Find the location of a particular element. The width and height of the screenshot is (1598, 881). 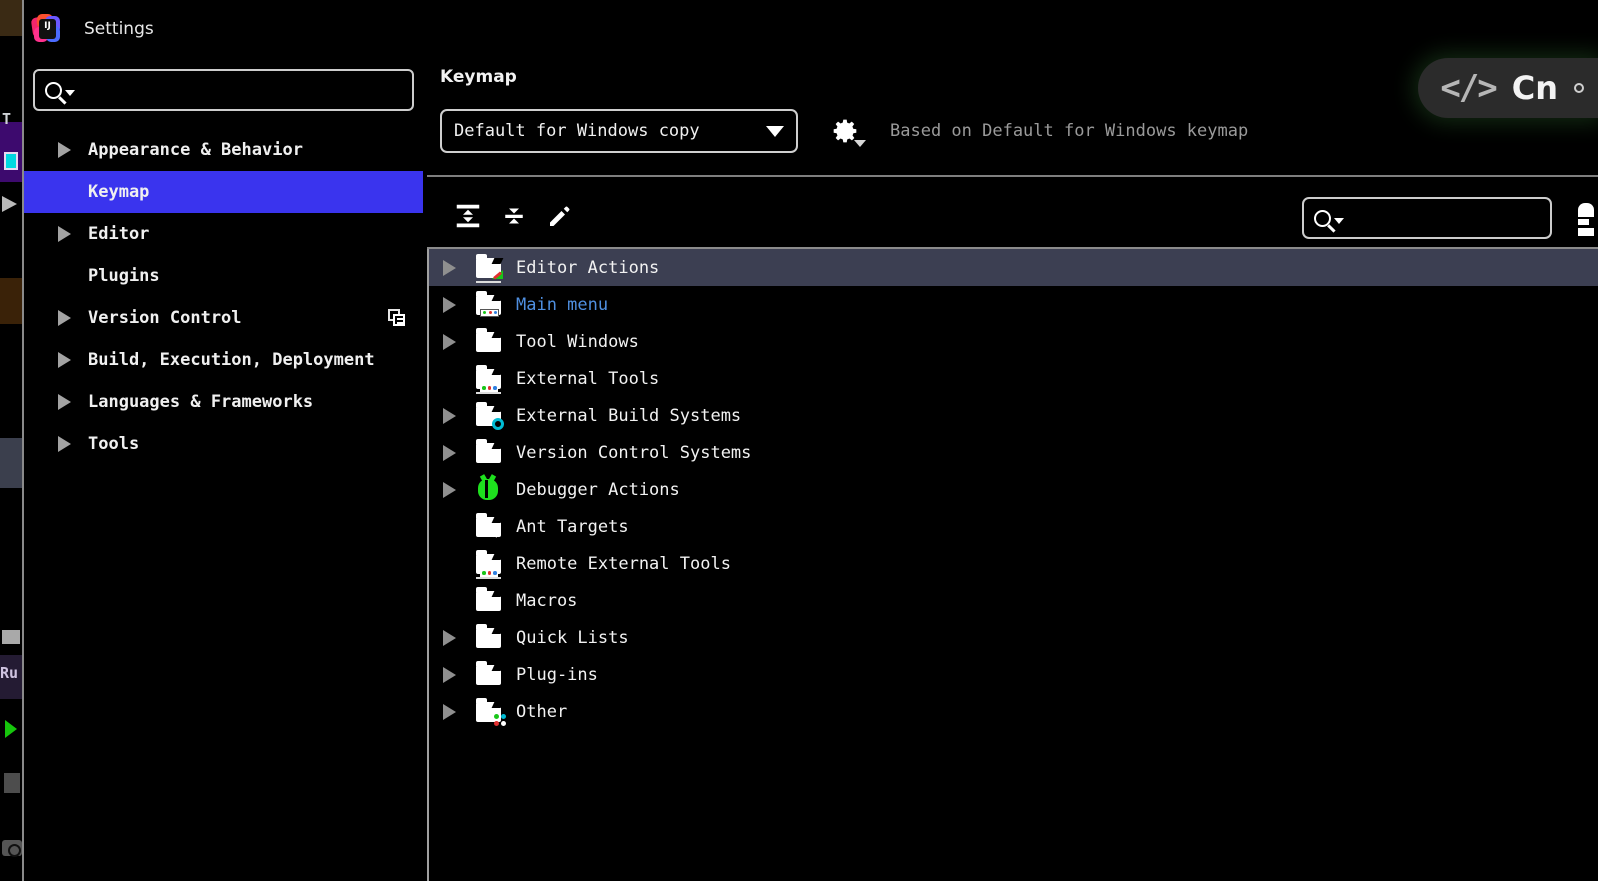

collapse-all-icon is located at coordinates (514, 216).